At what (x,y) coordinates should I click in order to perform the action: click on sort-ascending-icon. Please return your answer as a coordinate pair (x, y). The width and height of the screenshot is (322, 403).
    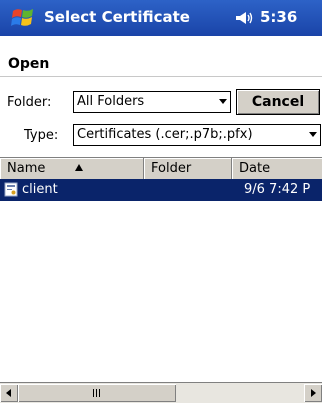
    Looking at the image, I should click on (79, 167).